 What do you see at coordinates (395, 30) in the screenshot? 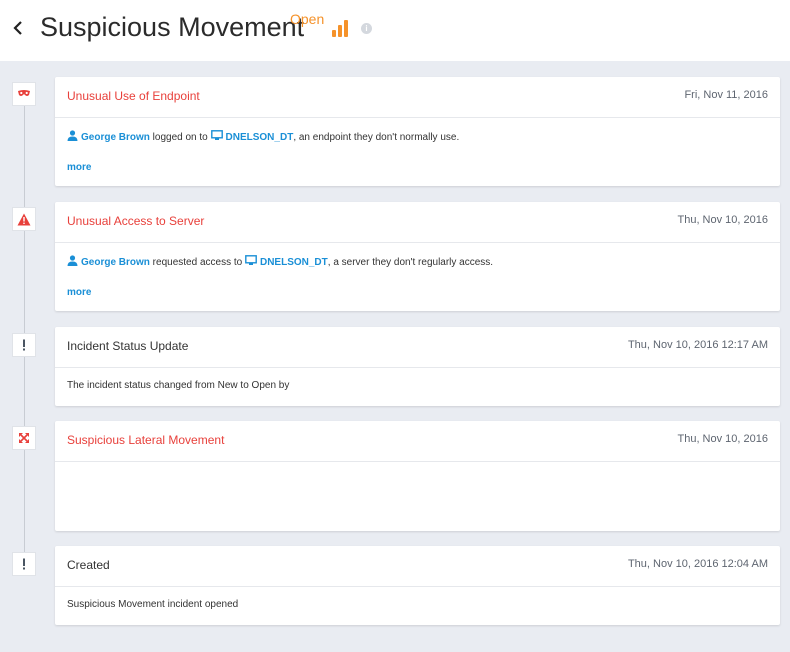
I see `page-header: Suspicious Movement Open i` at bounding box center [395, 30].